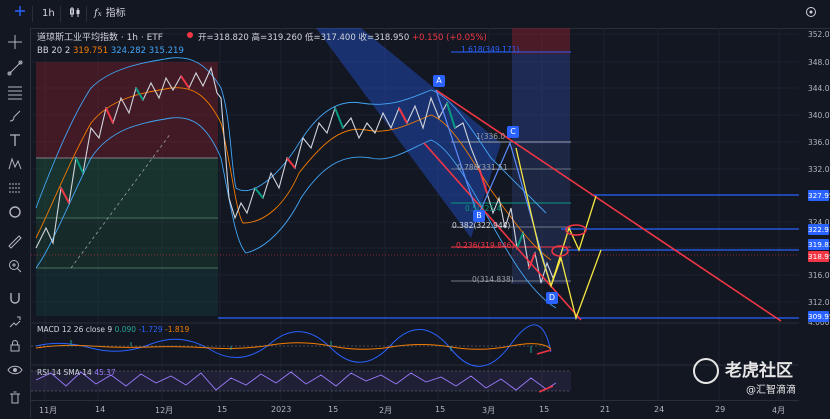  Describe the element at coordinates (479, 216) in the screenshot. I see `wave-label-b: B` at that location.